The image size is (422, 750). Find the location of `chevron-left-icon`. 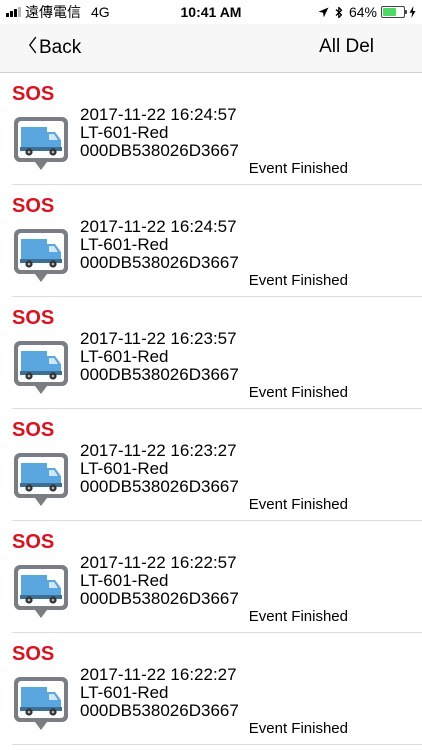

chevron-left-icon is located at coordinates (32, 48).